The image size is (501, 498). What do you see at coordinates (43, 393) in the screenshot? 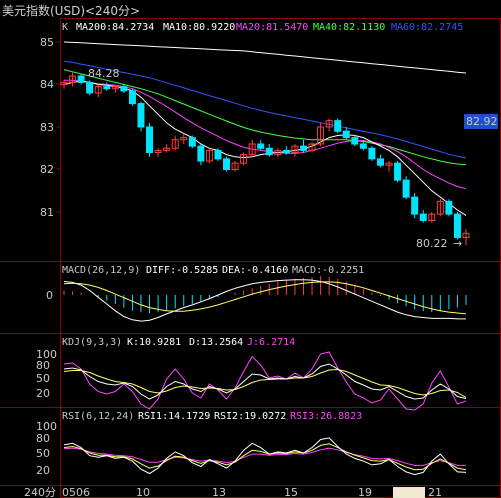
I see `kdj-y-20: 20` at bounding box center [43, 393].